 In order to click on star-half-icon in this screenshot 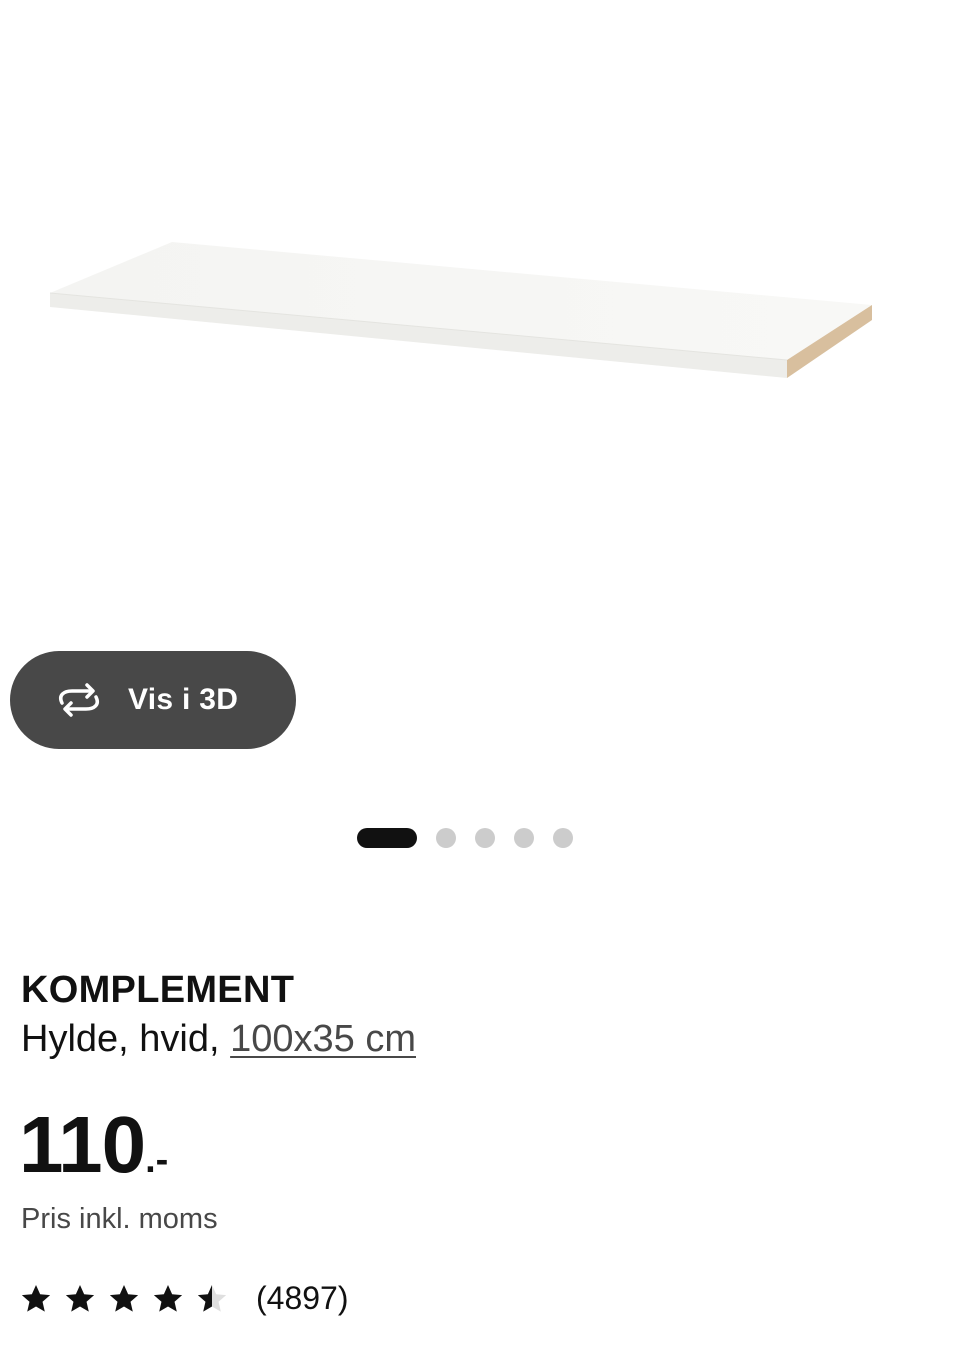, I will do `click(212, 1298)`.